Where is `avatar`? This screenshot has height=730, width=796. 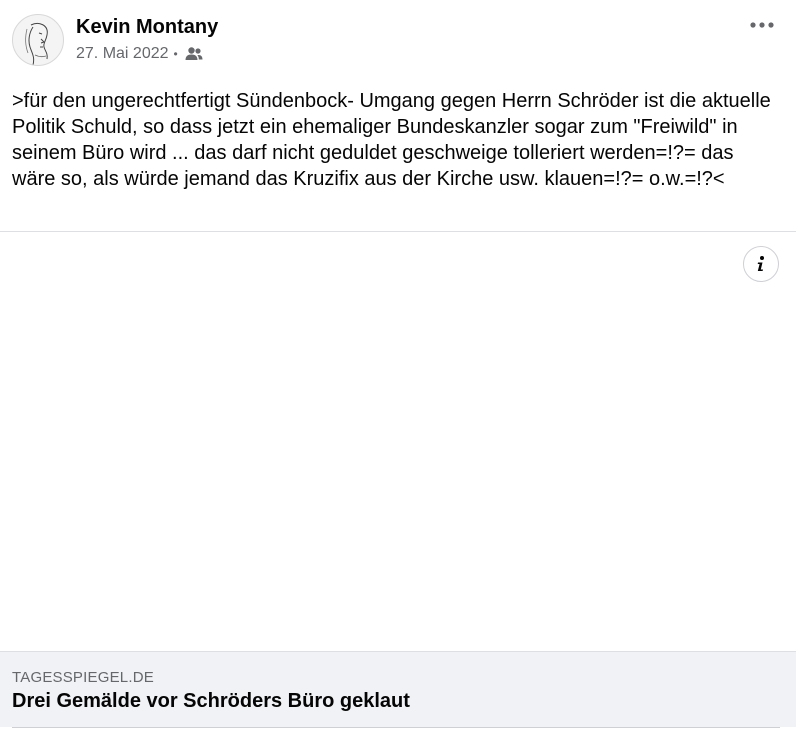 avatar is located at coordinates (38, 40).